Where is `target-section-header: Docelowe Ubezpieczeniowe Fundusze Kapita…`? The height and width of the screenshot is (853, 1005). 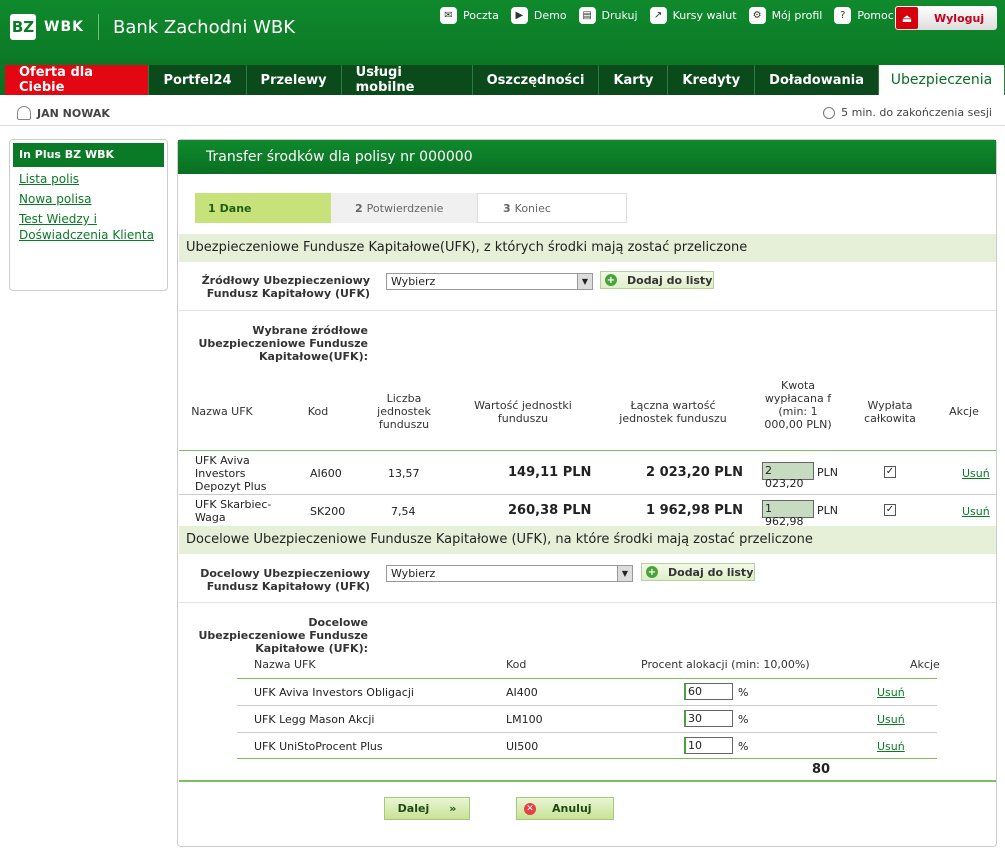 target-section-header: Docelowe Ubezpieczeniowe Fundusze Kapita… is located at coordinates (587, 540).